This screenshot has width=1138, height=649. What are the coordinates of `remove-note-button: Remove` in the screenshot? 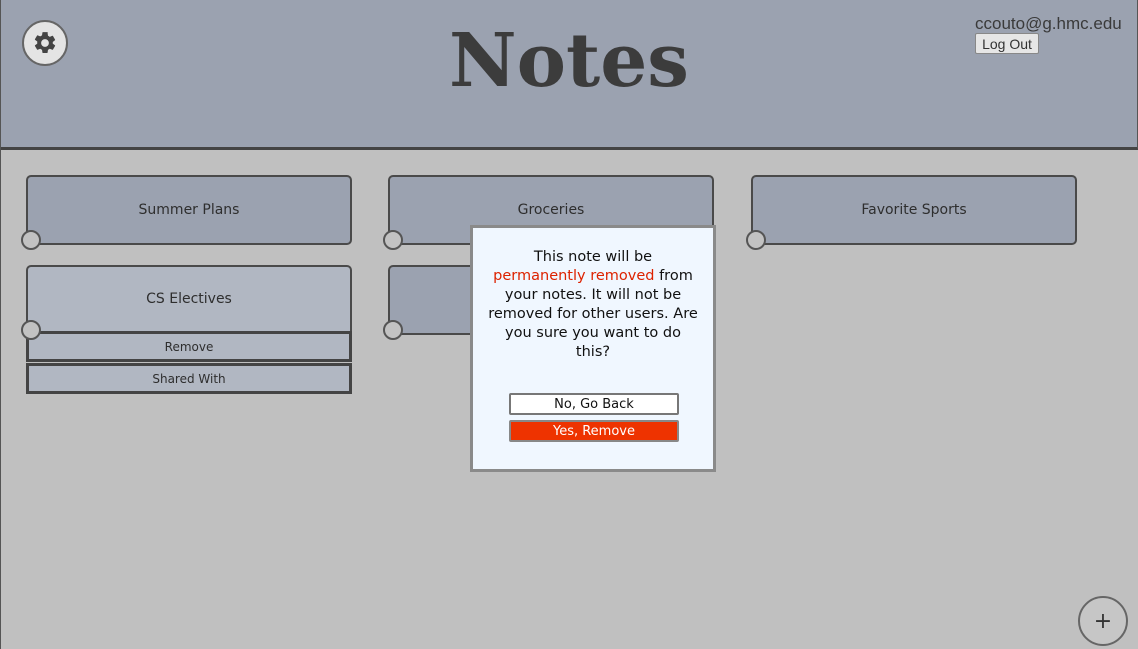 It's located at (189, 346).